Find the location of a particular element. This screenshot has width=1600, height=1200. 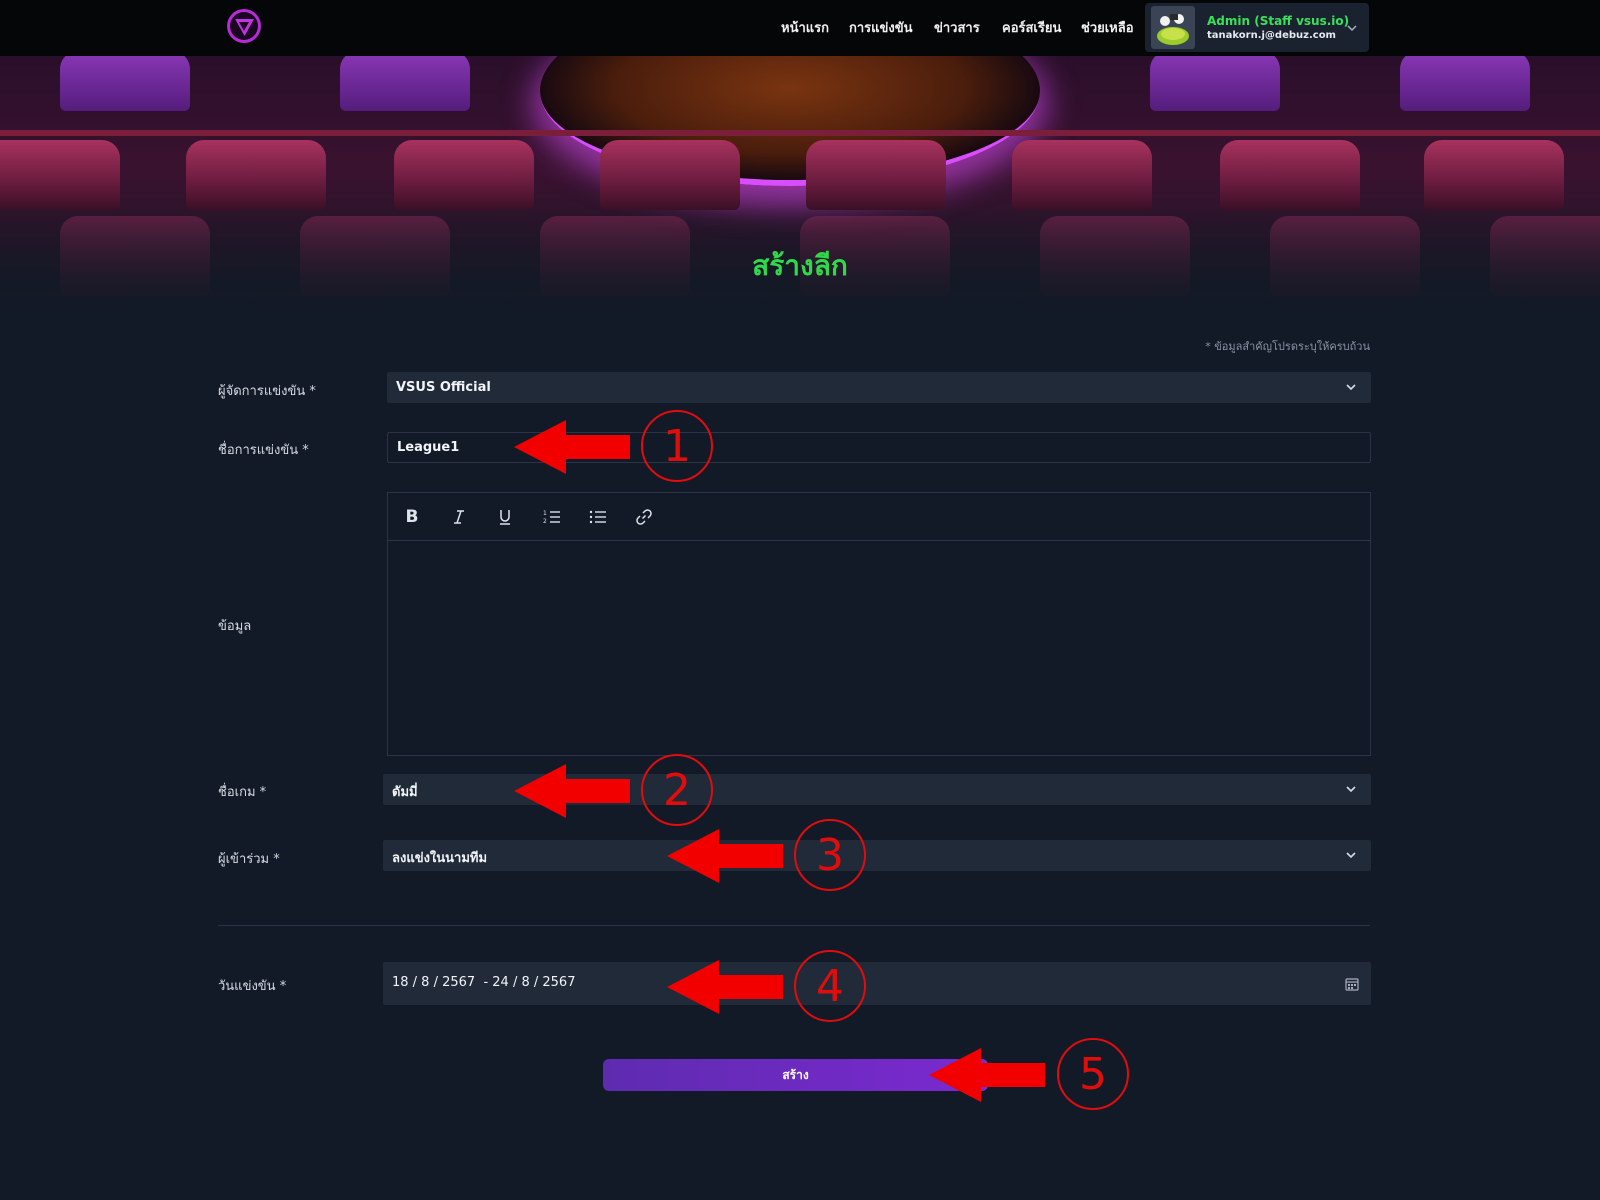

nav-home: หน้าแรก is located at coordinates (805, 27).